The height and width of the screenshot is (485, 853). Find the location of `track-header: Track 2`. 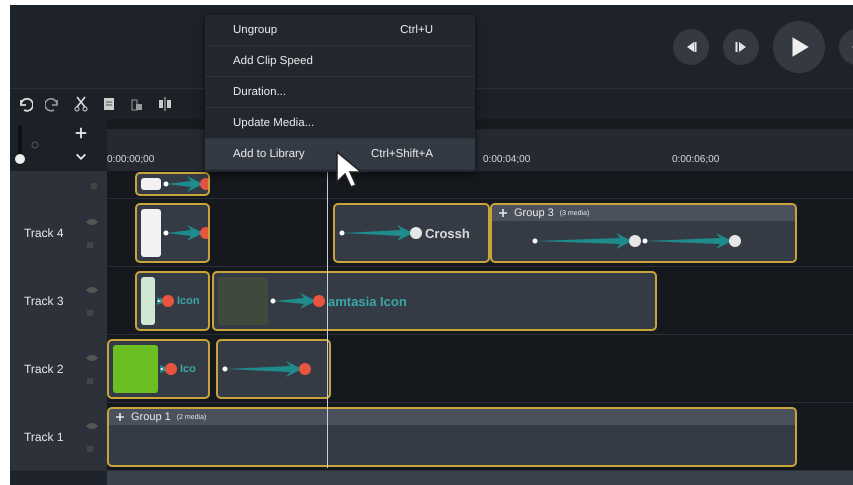

track-header: Track 2 is located at coordinates (58, 368).